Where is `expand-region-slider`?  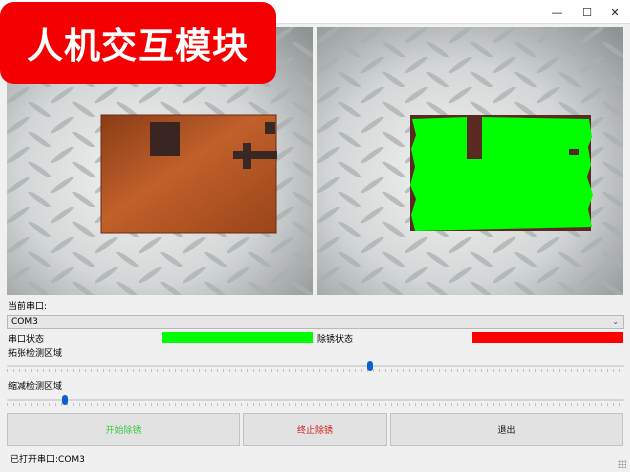
expand-region-slider is located at coordinates (315, 366).